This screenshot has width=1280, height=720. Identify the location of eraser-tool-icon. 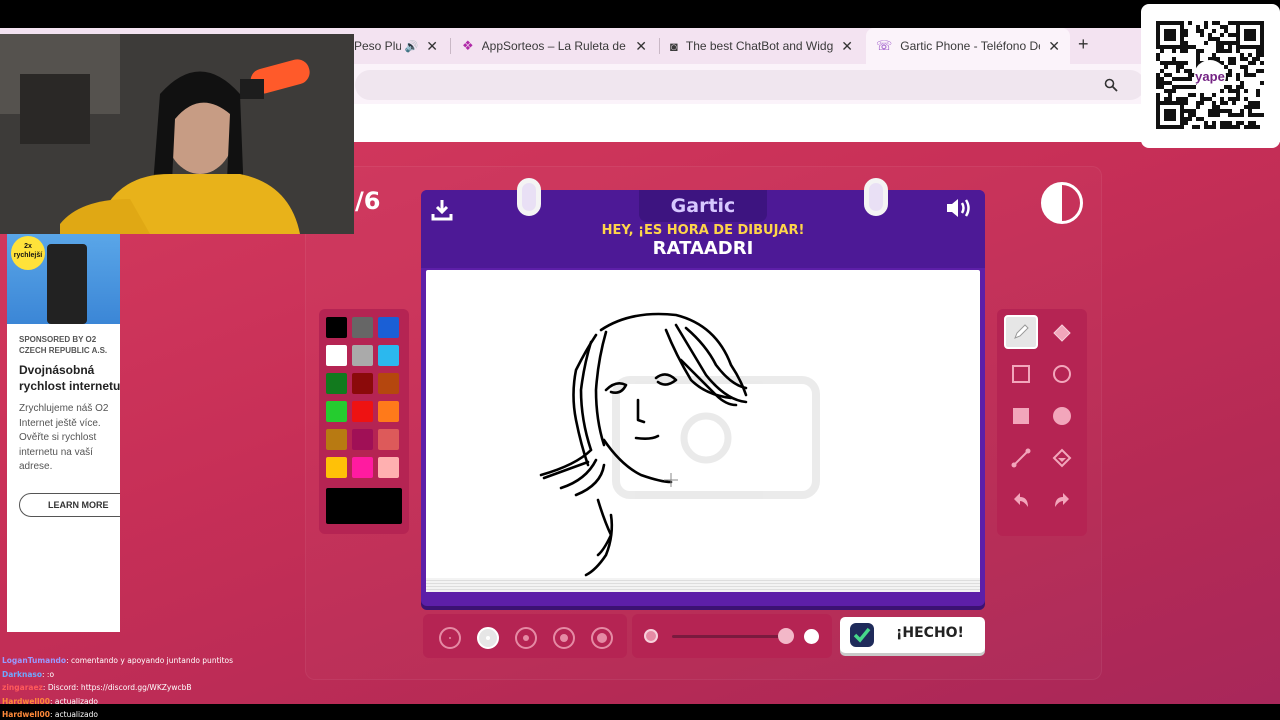
(1062, 332).